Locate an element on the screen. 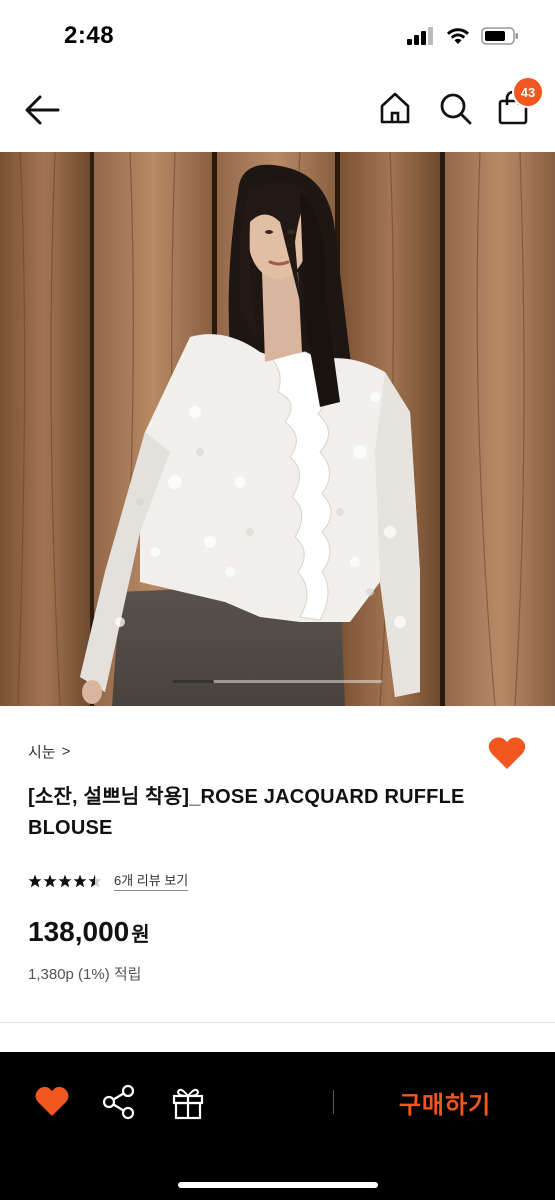 This screenshot has height=1200, width=555. search-icon is located at coordinates (455, 108).